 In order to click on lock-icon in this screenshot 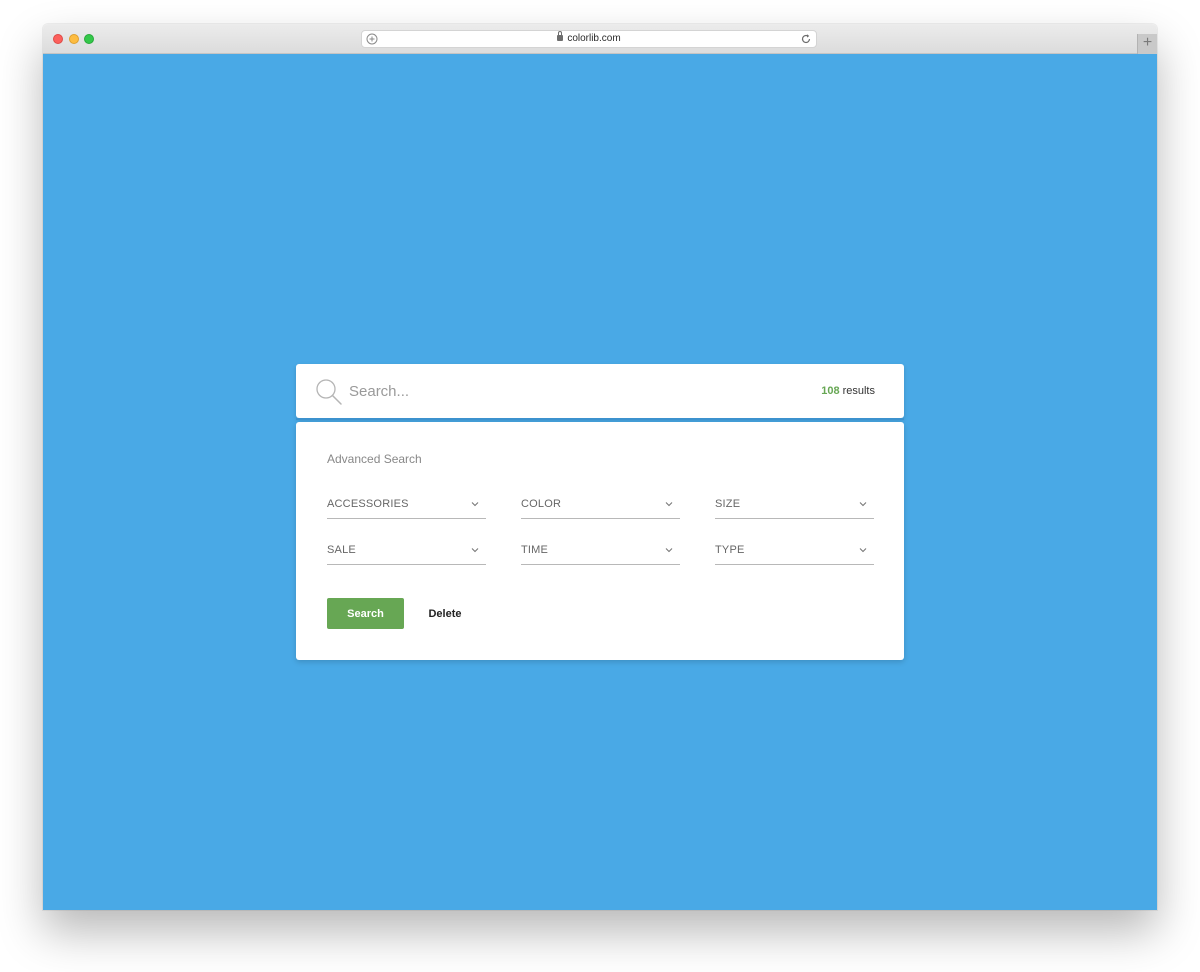, I will do `click(560, 36)`.